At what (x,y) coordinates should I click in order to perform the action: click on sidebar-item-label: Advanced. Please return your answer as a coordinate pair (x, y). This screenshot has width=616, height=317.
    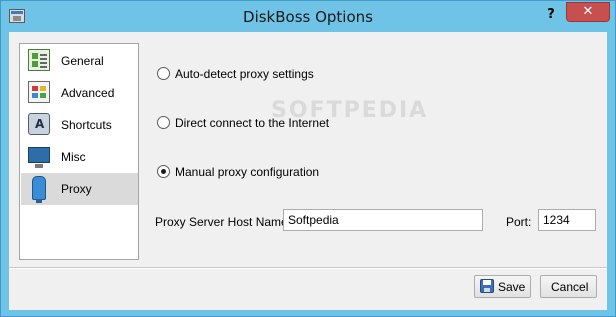
    Looking at the image, I should click on (88, 93).